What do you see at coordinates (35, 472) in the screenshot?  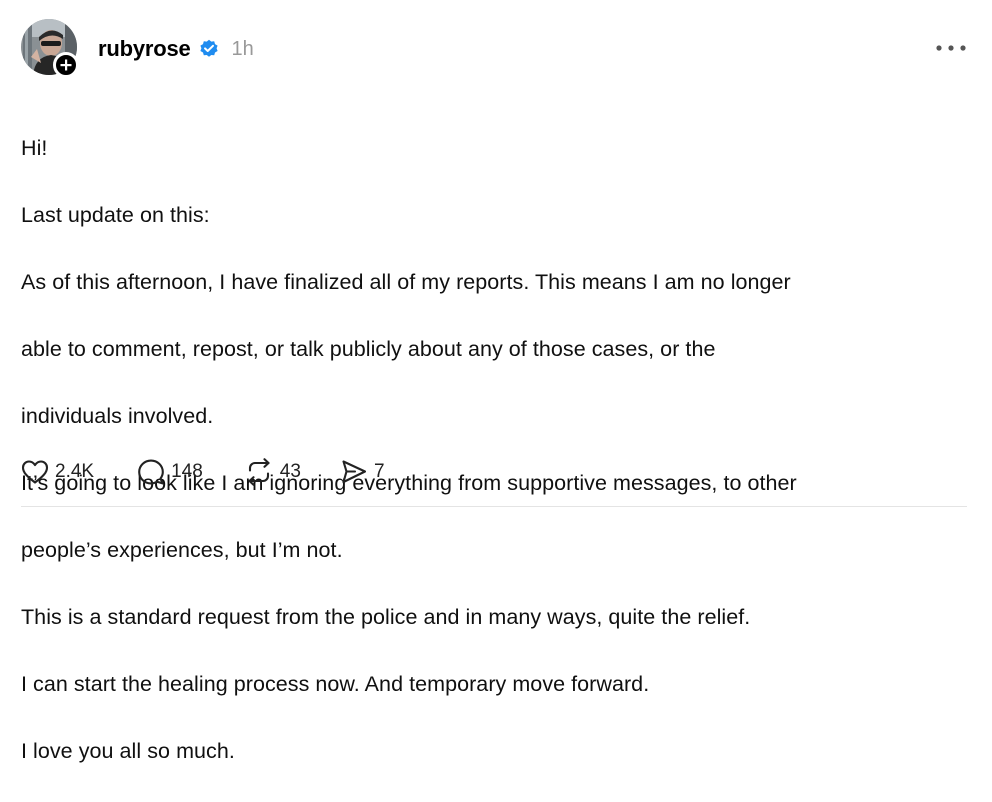 I see `heart-icon` at bounding box center [35, 472].